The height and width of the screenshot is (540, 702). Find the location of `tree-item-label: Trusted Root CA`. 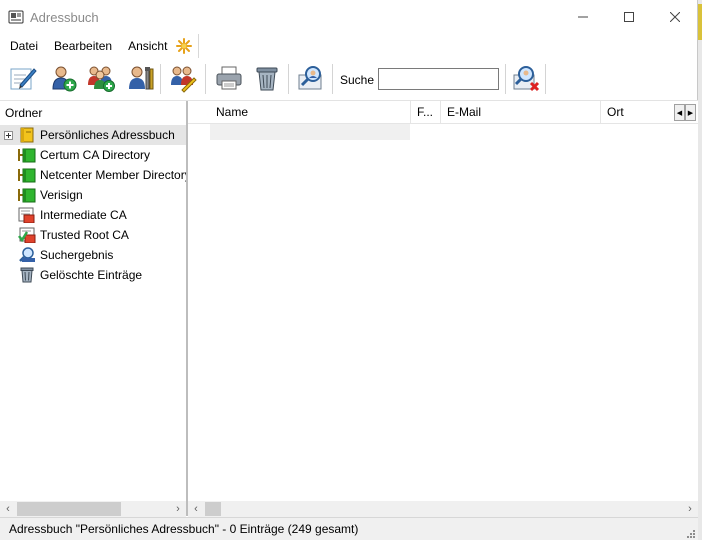

tree-item-label: Trusted Root CA is located at coordinates (84, 235).